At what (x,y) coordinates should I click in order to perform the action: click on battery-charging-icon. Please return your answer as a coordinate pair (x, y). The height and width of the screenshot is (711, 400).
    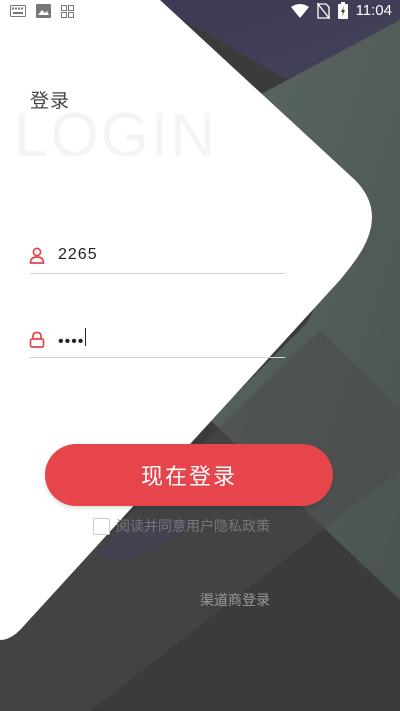
    Looking at the image, I should click on (342, 10).